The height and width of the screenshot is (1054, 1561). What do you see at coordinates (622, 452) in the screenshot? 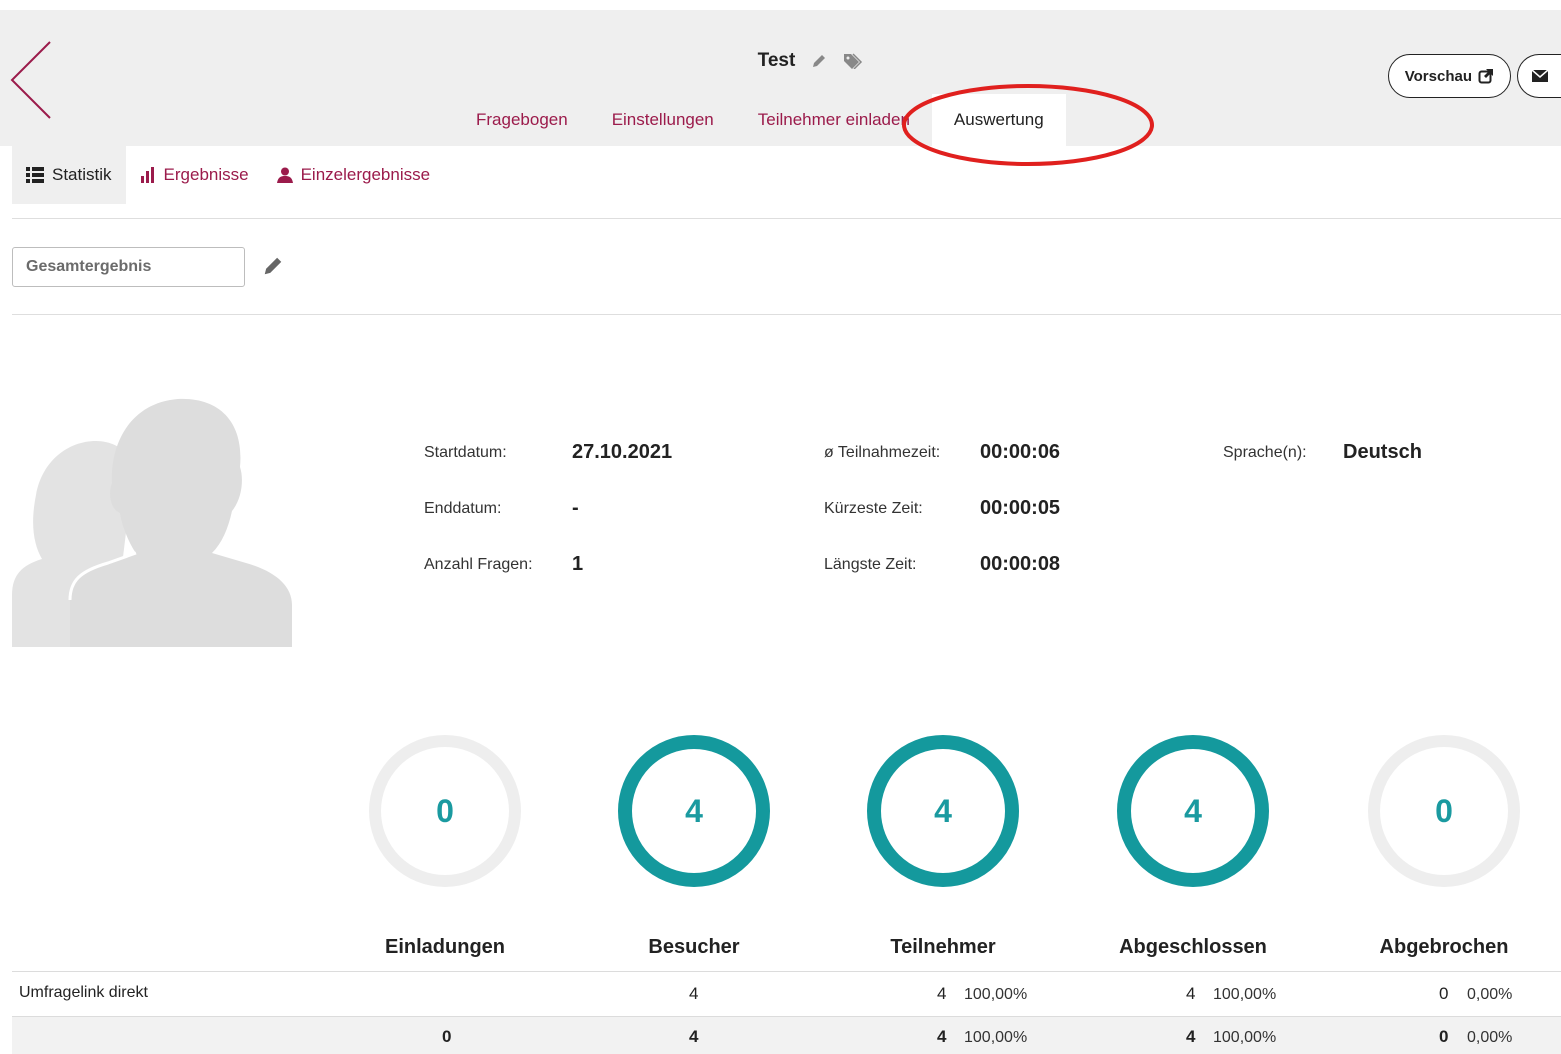
I see `start-date-value: 27.10.2021` at bounding box center [622, 452].